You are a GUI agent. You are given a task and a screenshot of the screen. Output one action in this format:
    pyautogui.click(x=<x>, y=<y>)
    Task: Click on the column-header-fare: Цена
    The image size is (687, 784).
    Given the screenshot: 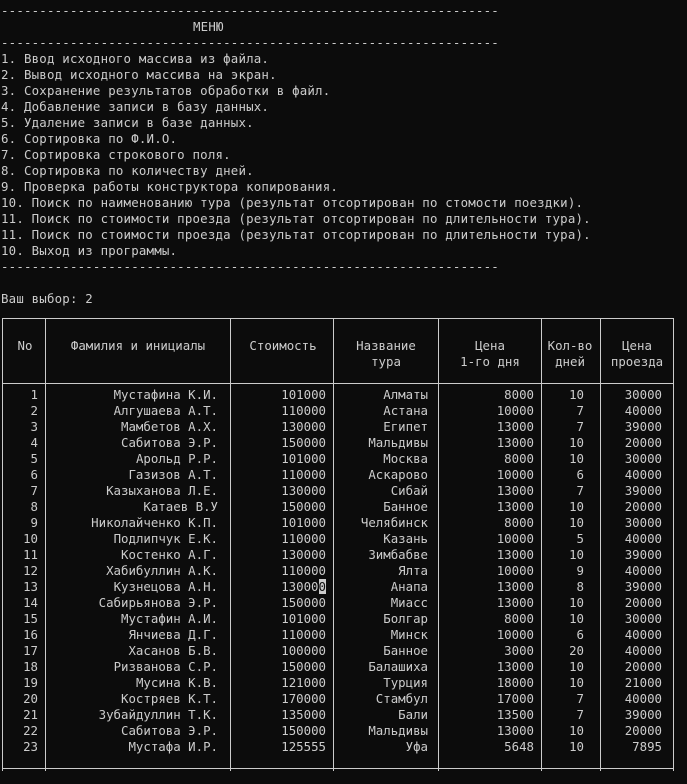 What is the action you would take?
    pyautogui.click(x=637, y=345)
    